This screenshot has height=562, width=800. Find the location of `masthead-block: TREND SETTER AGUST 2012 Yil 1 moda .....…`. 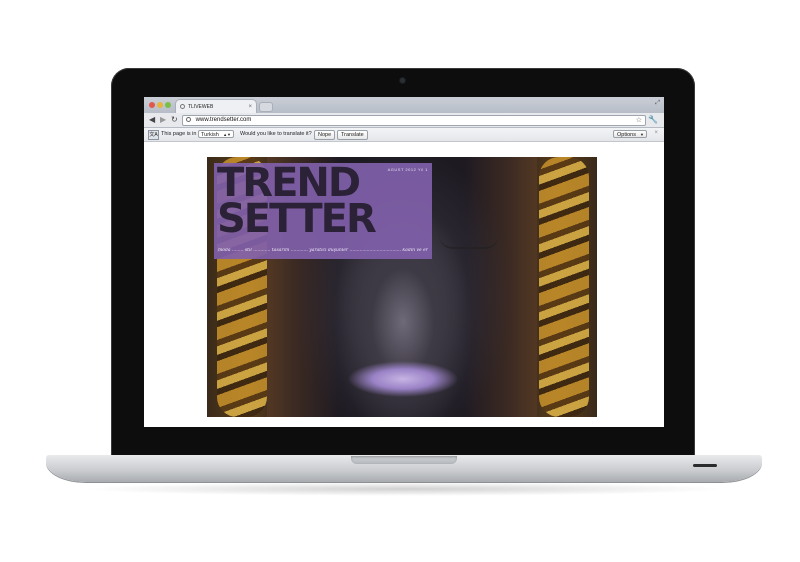

masthead-block: TREND SETTER AGUST 2012 Yil 1 moda .....… is located at coordinates (323, 211).